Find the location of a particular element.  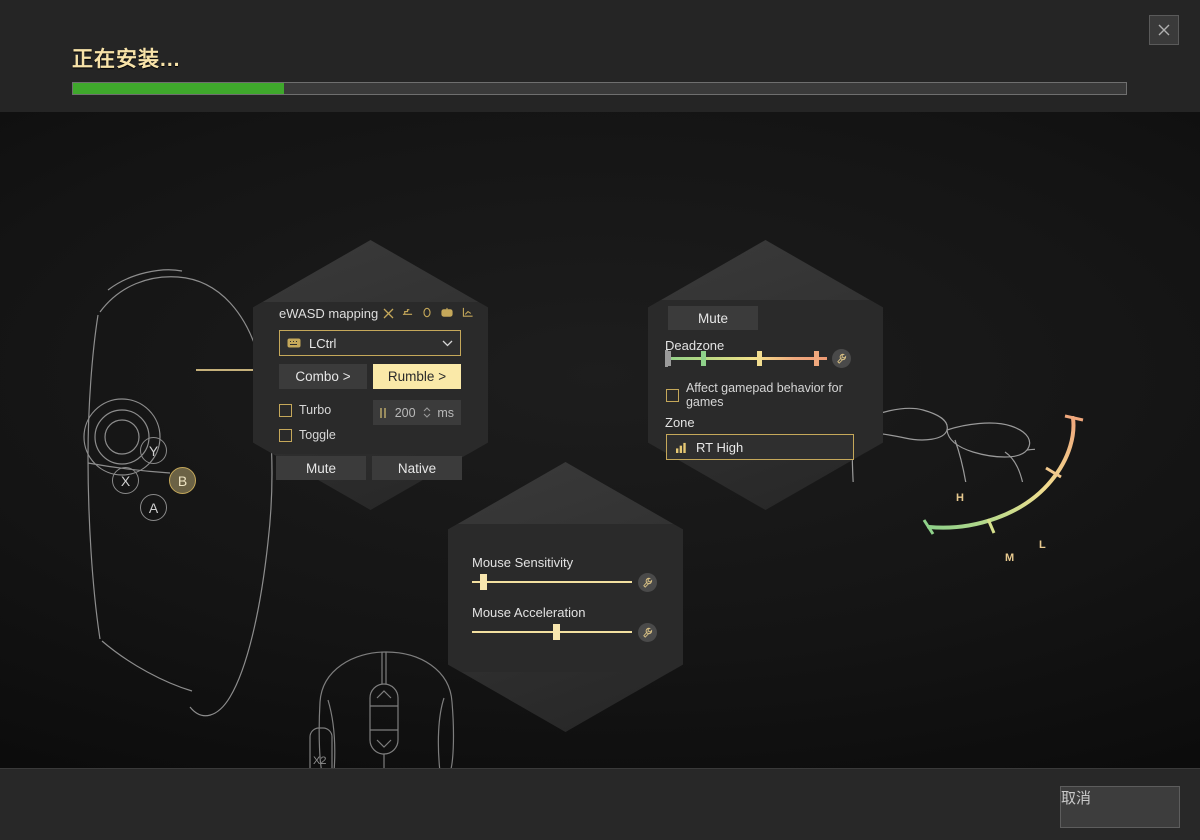

mapping-panel-title: eWASD mapping is located at coordinates (329, 313).